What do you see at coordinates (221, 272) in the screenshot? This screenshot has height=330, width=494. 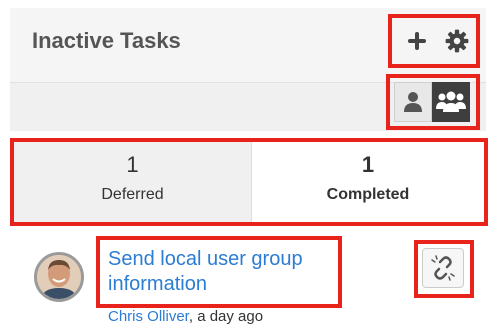 I see `task-title-link: Send local user group information` at bounding box center [221, 272].